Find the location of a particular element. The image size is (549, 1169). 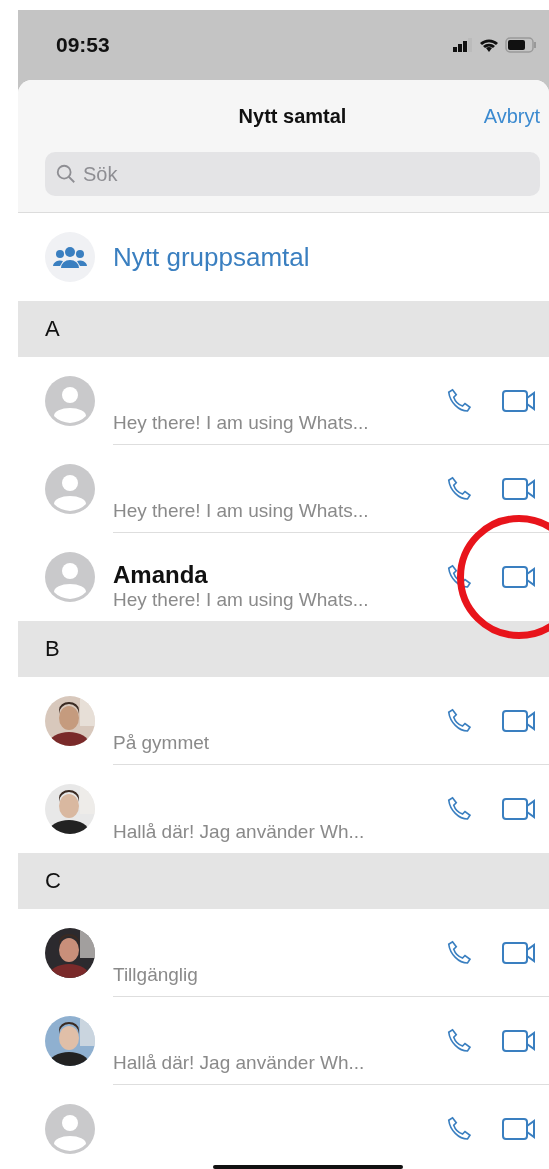

group-icon is located at coordinates (70, 257).